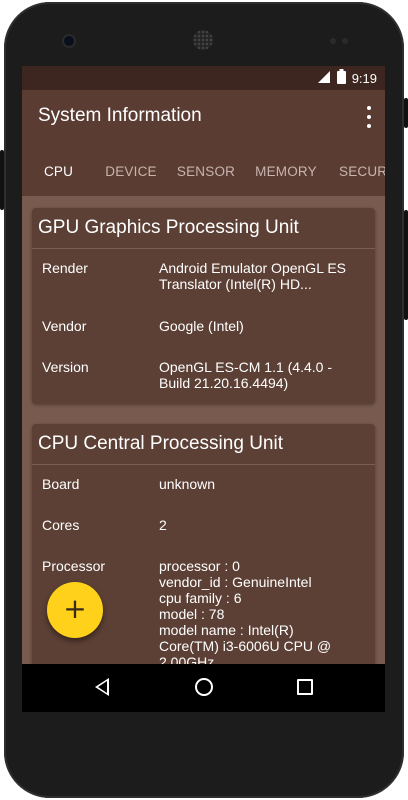 The height and width of the screenshot is (800, 408). What do you see at coordinates (64, 326) in the screenshot?
I see `row-label: Vendor` at bounding box center [64, 326].